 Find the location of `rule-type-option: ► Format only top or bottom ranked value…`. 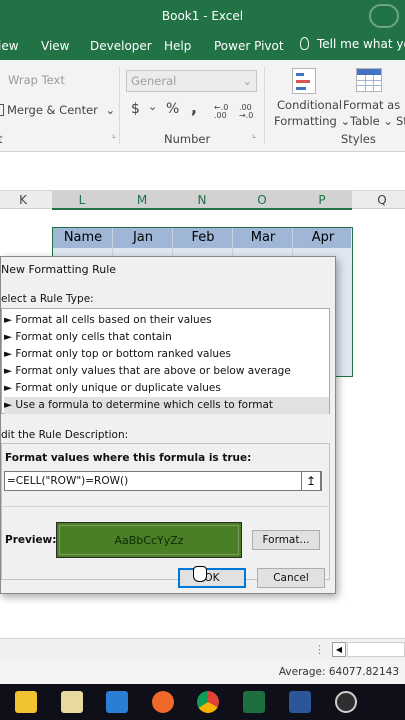

rule-type-option: ► Format only top or bottom ranked value… is located at coordinates (166, 354).